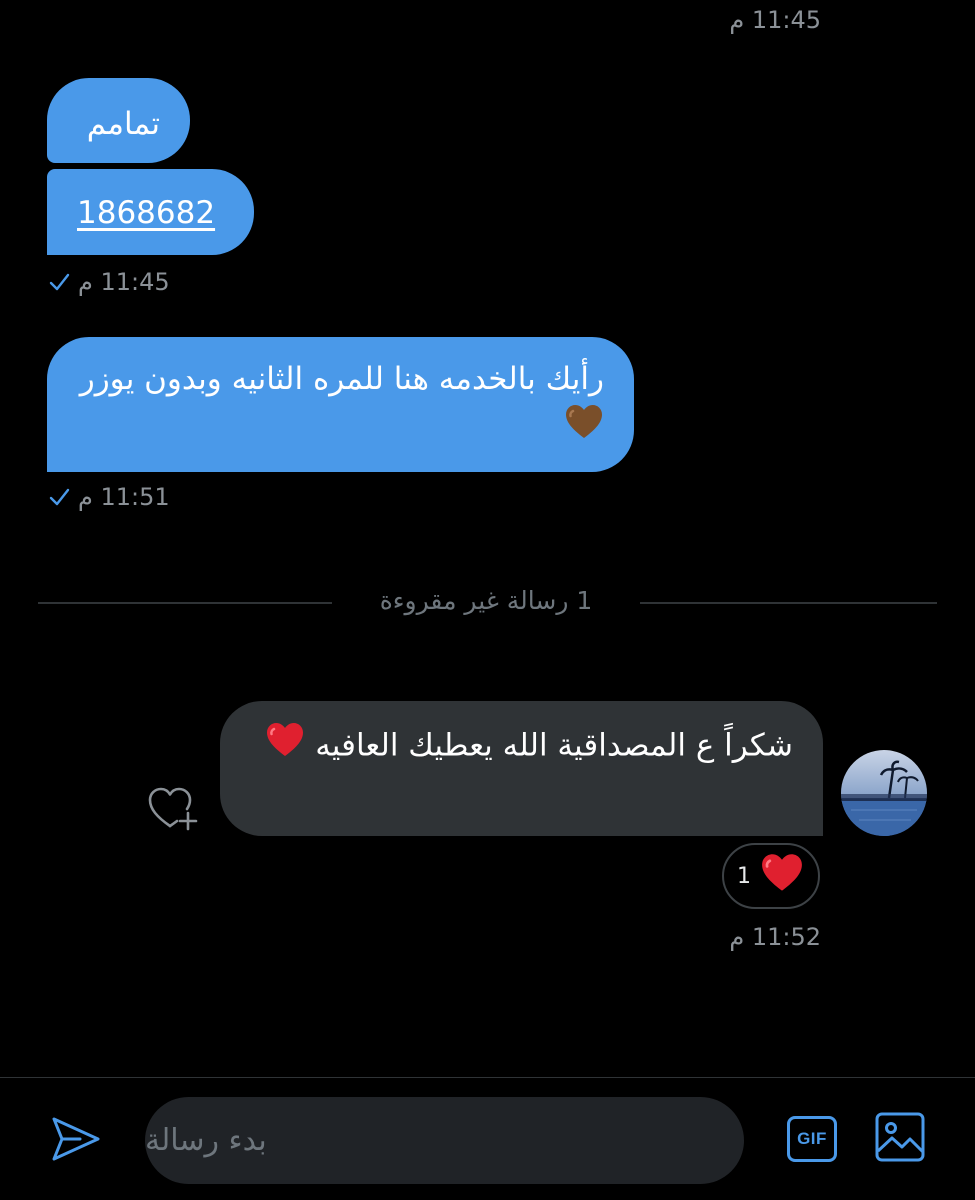 The height and width of the screenshot is (1200, 975). I want to click on message-link: 1868682, so click(146, 213).